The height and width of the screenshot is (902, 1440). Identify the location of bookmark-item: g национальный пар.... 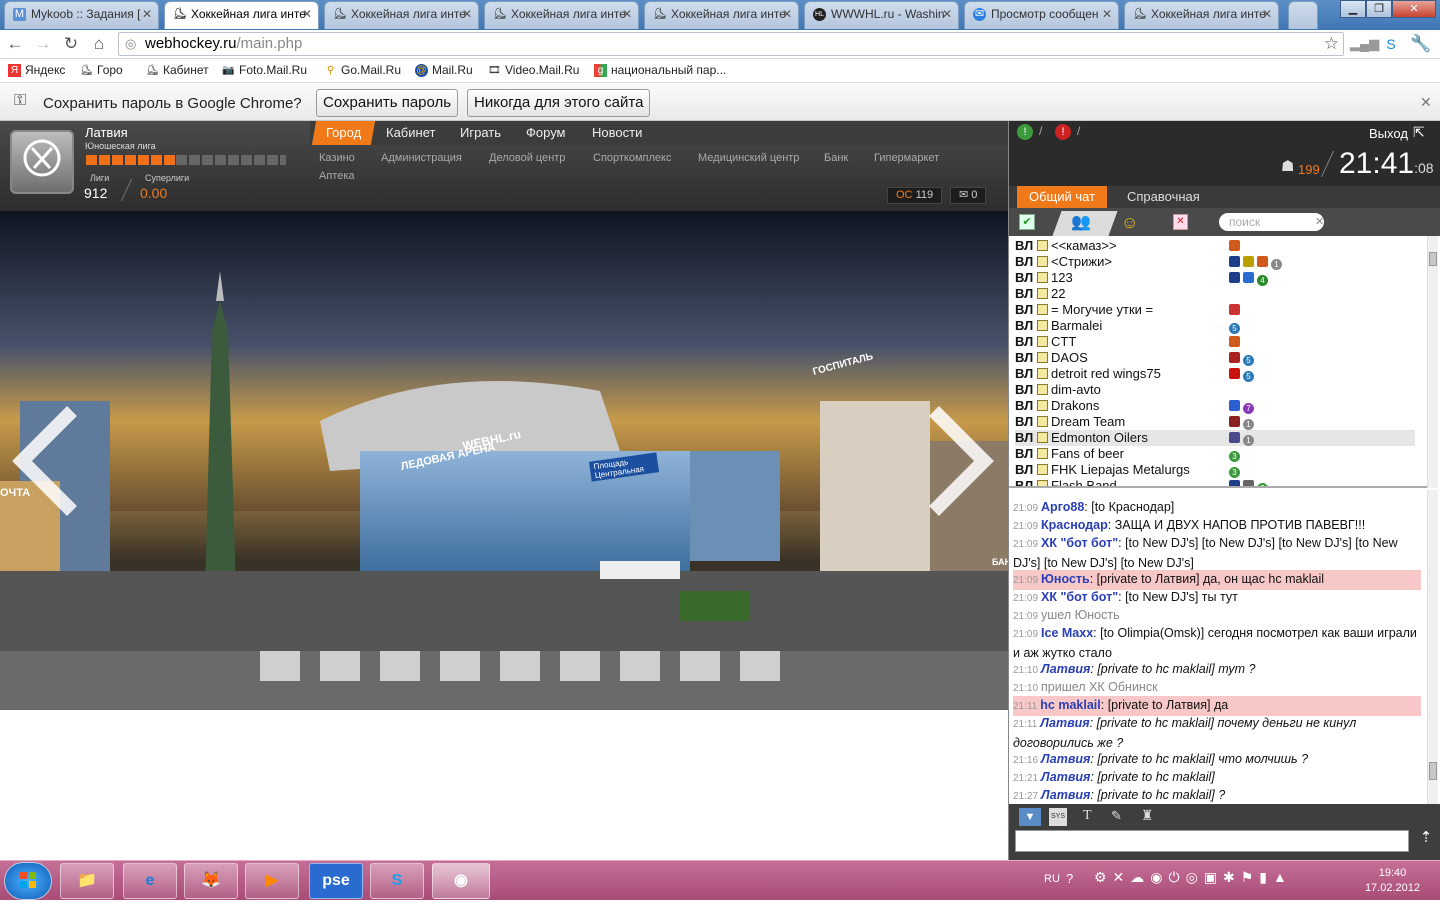
(660, 70).